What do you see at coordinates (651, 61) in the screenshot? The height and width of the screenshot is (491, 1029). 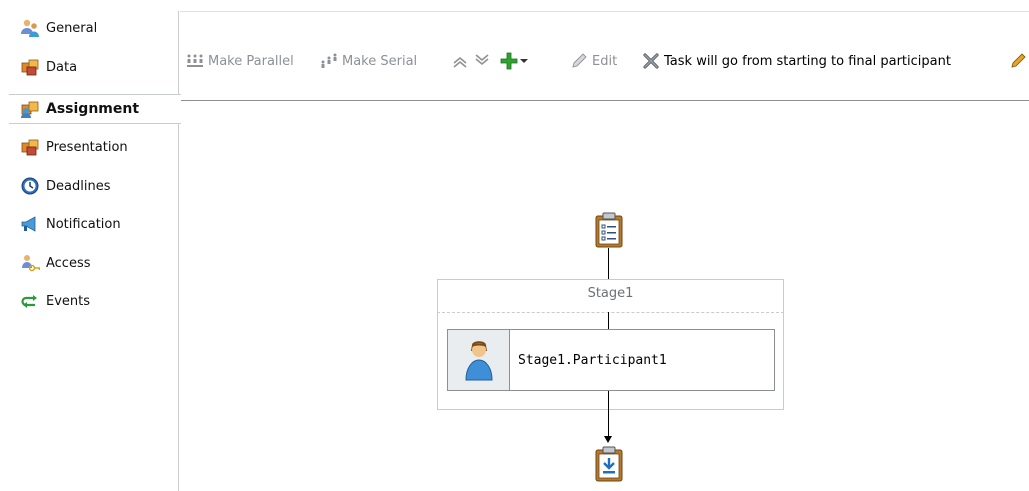 I see `close-icon` at bounding box center [651, 61].